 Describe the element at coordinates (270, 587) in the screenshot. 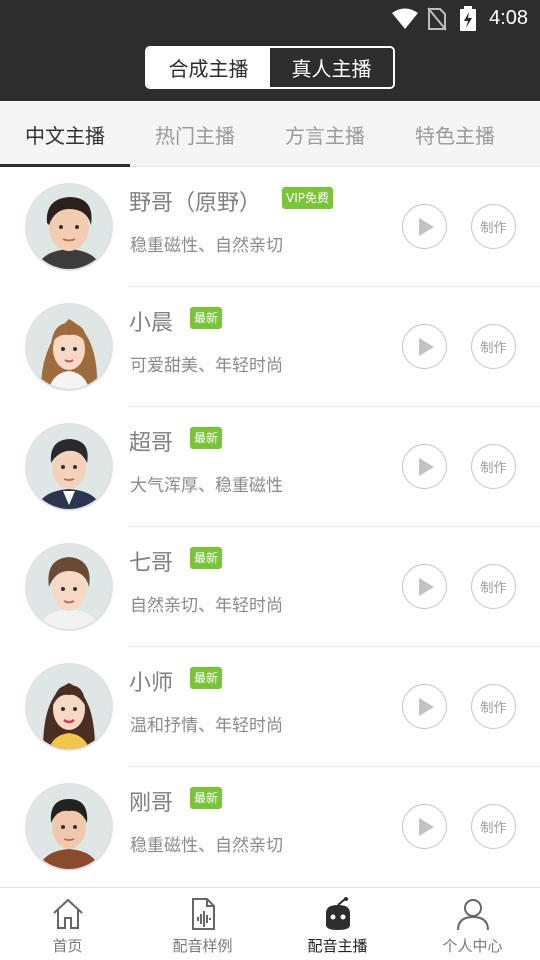

I see `list-item: 七哥 最新 自然亲切、年轻时尚 制作` at that location.